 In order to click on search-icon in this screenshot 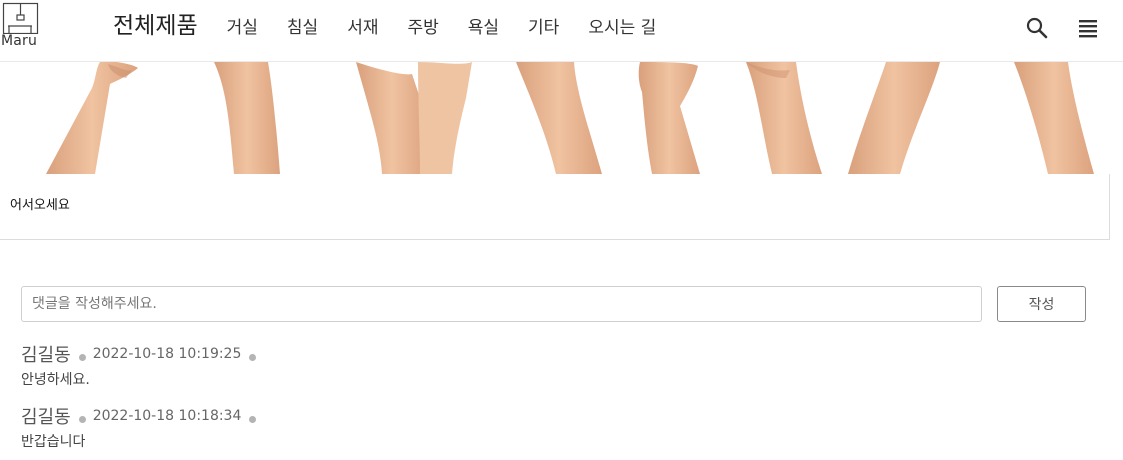, I will do `click(1037, 28)`.